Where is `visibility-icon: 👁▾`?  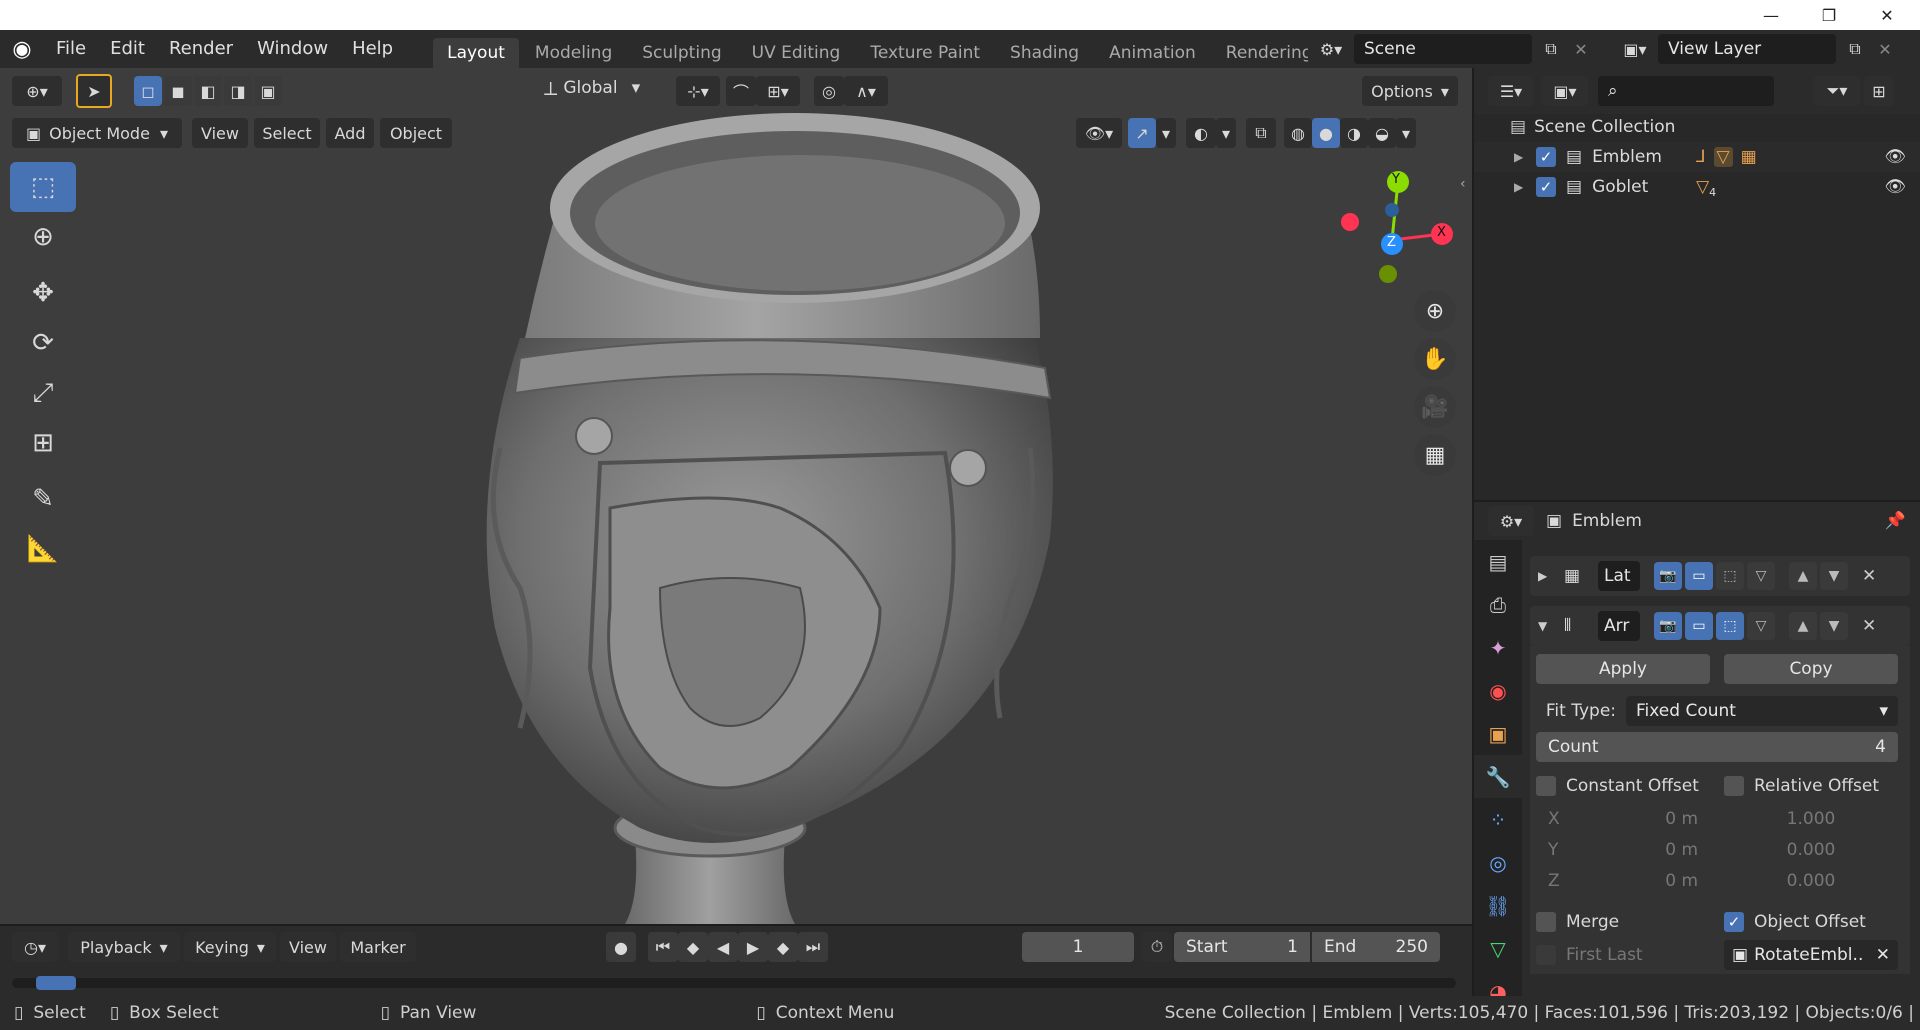 visibility-icon: 👁▾ is located at coordinates (1099, 133).